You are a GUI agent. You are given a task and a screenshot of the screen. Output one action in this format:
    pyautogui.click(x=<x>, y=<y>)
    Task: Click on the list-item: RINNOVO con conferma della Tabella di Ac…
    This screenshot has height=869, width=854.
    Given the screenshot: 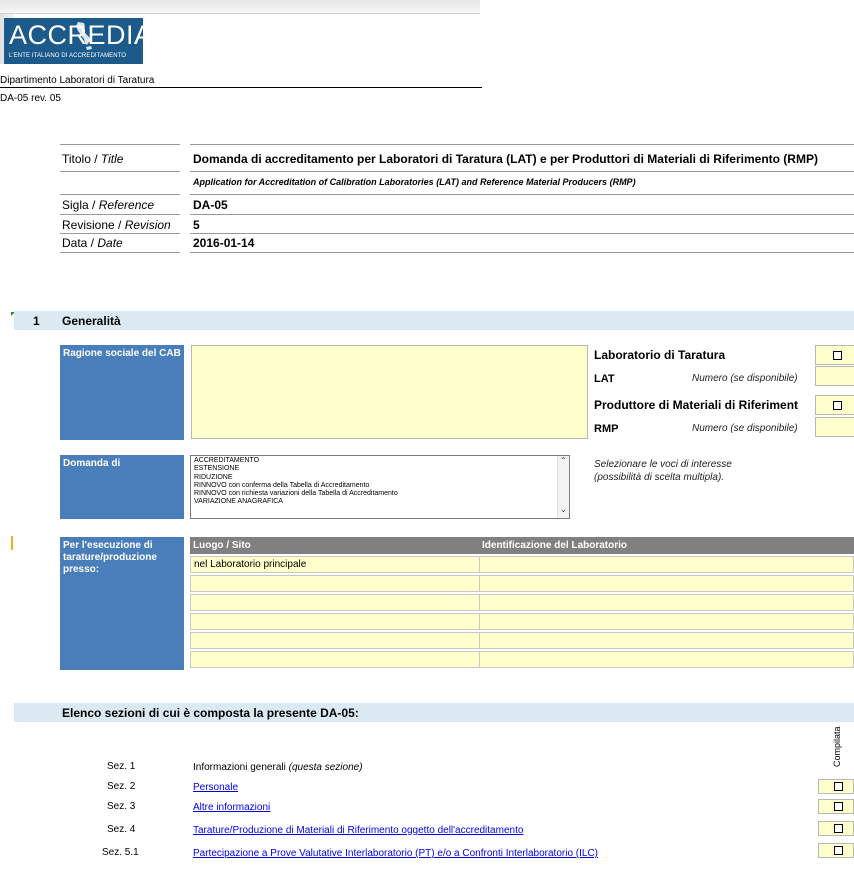 What is the action you would take?
    pyautogui.click(x=380, y=486)
    